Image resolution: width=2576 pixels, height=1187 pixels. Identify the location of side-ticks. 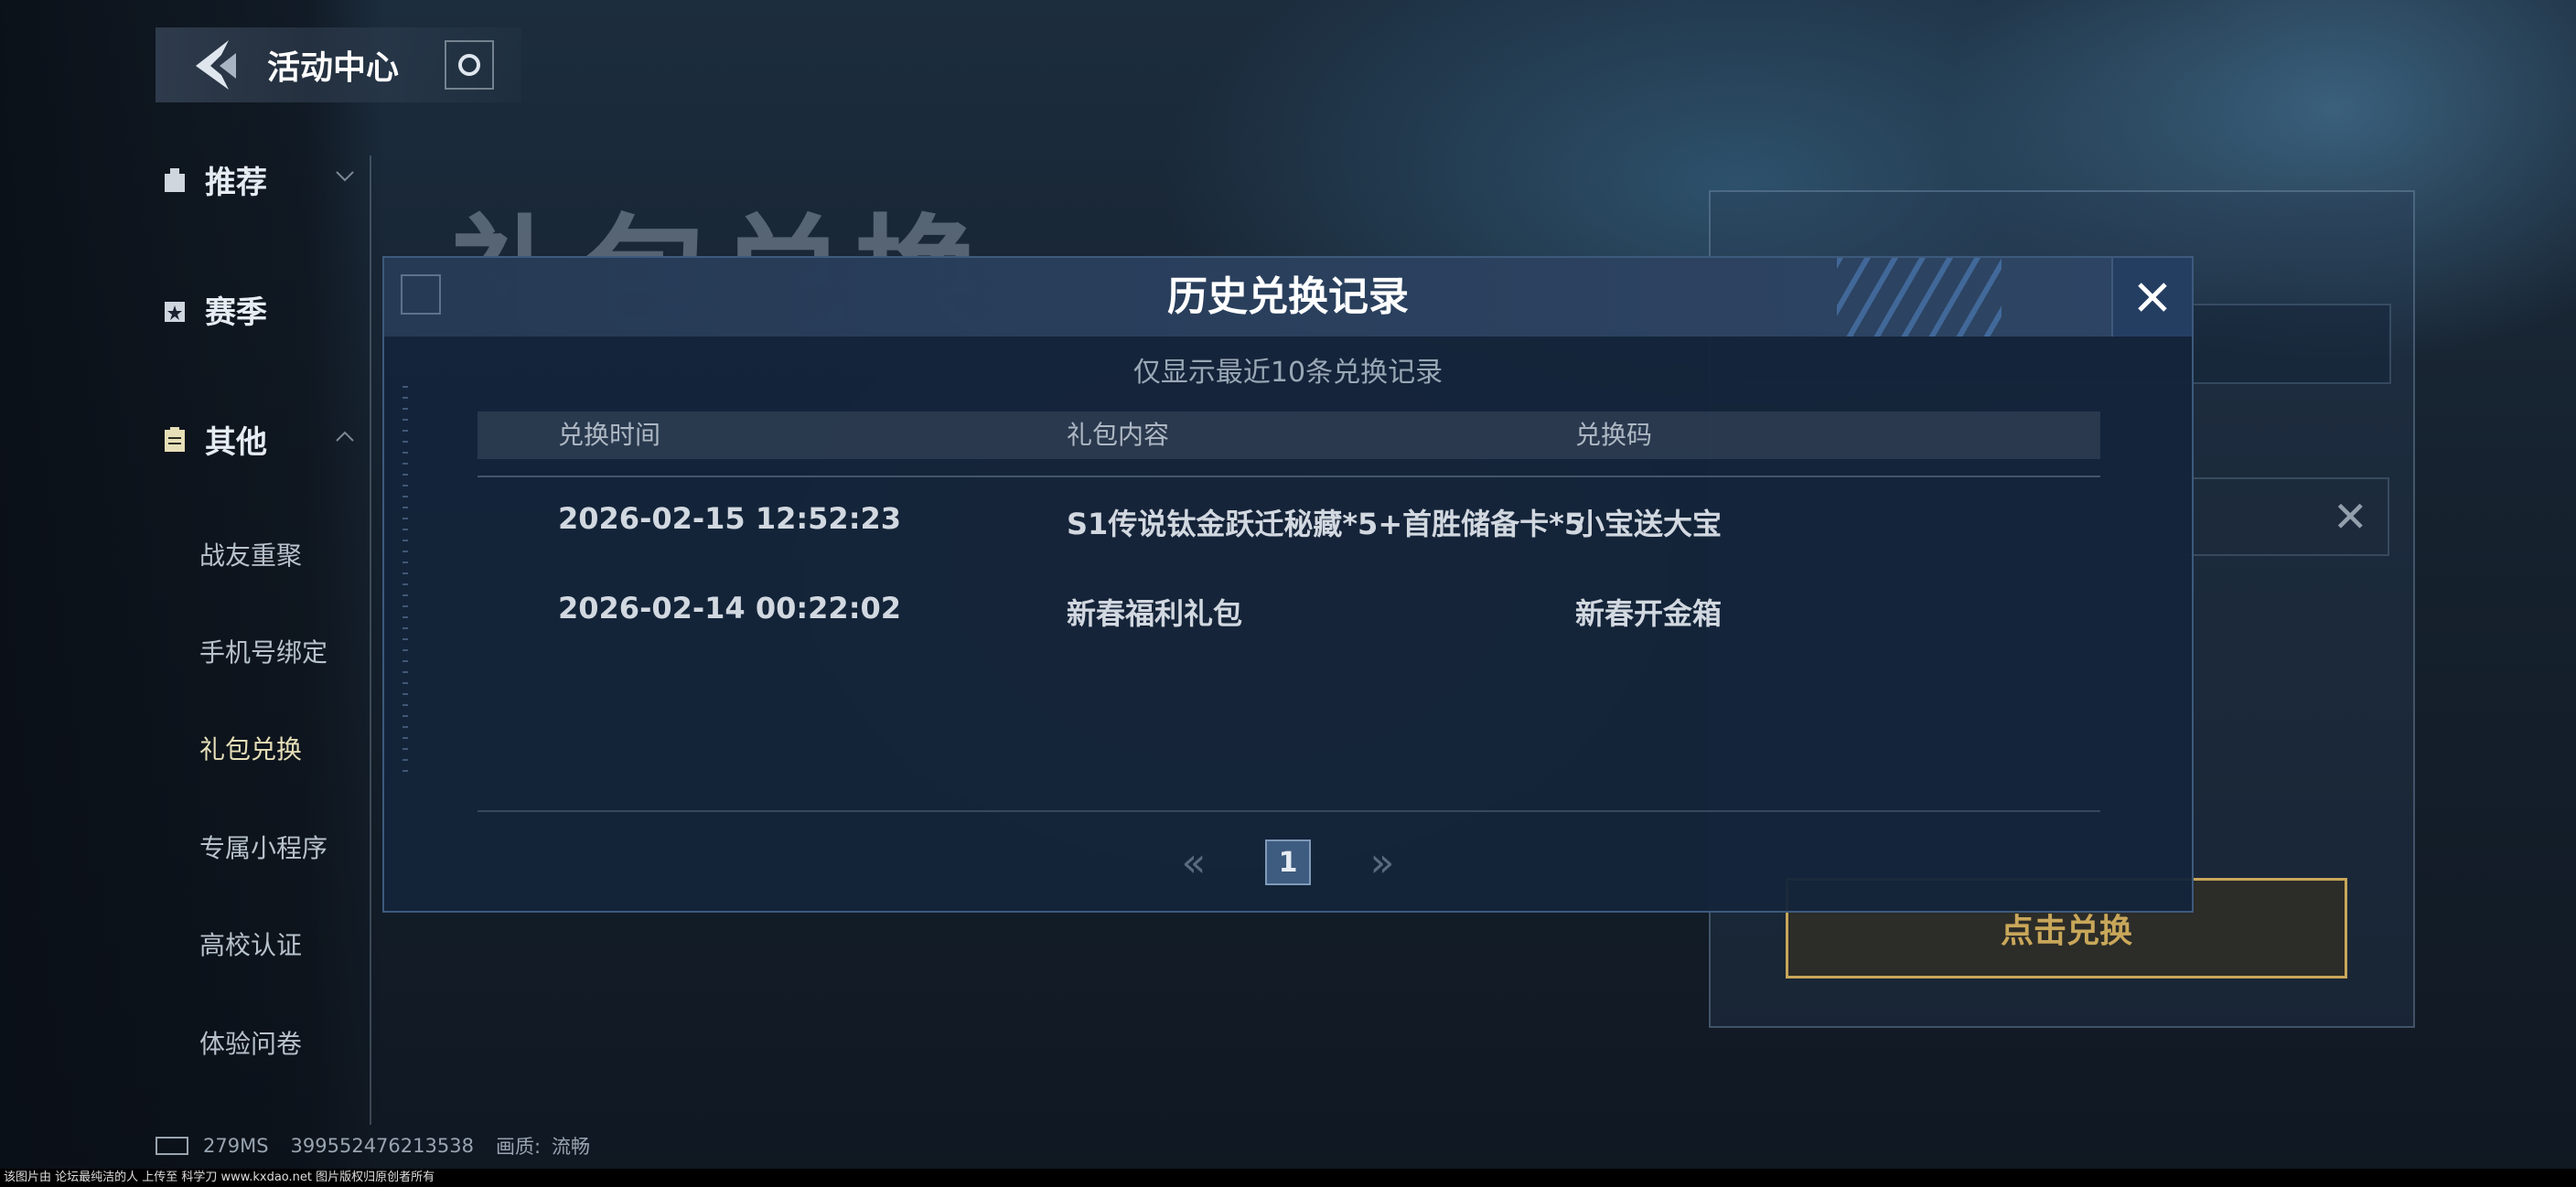
(405, 582).